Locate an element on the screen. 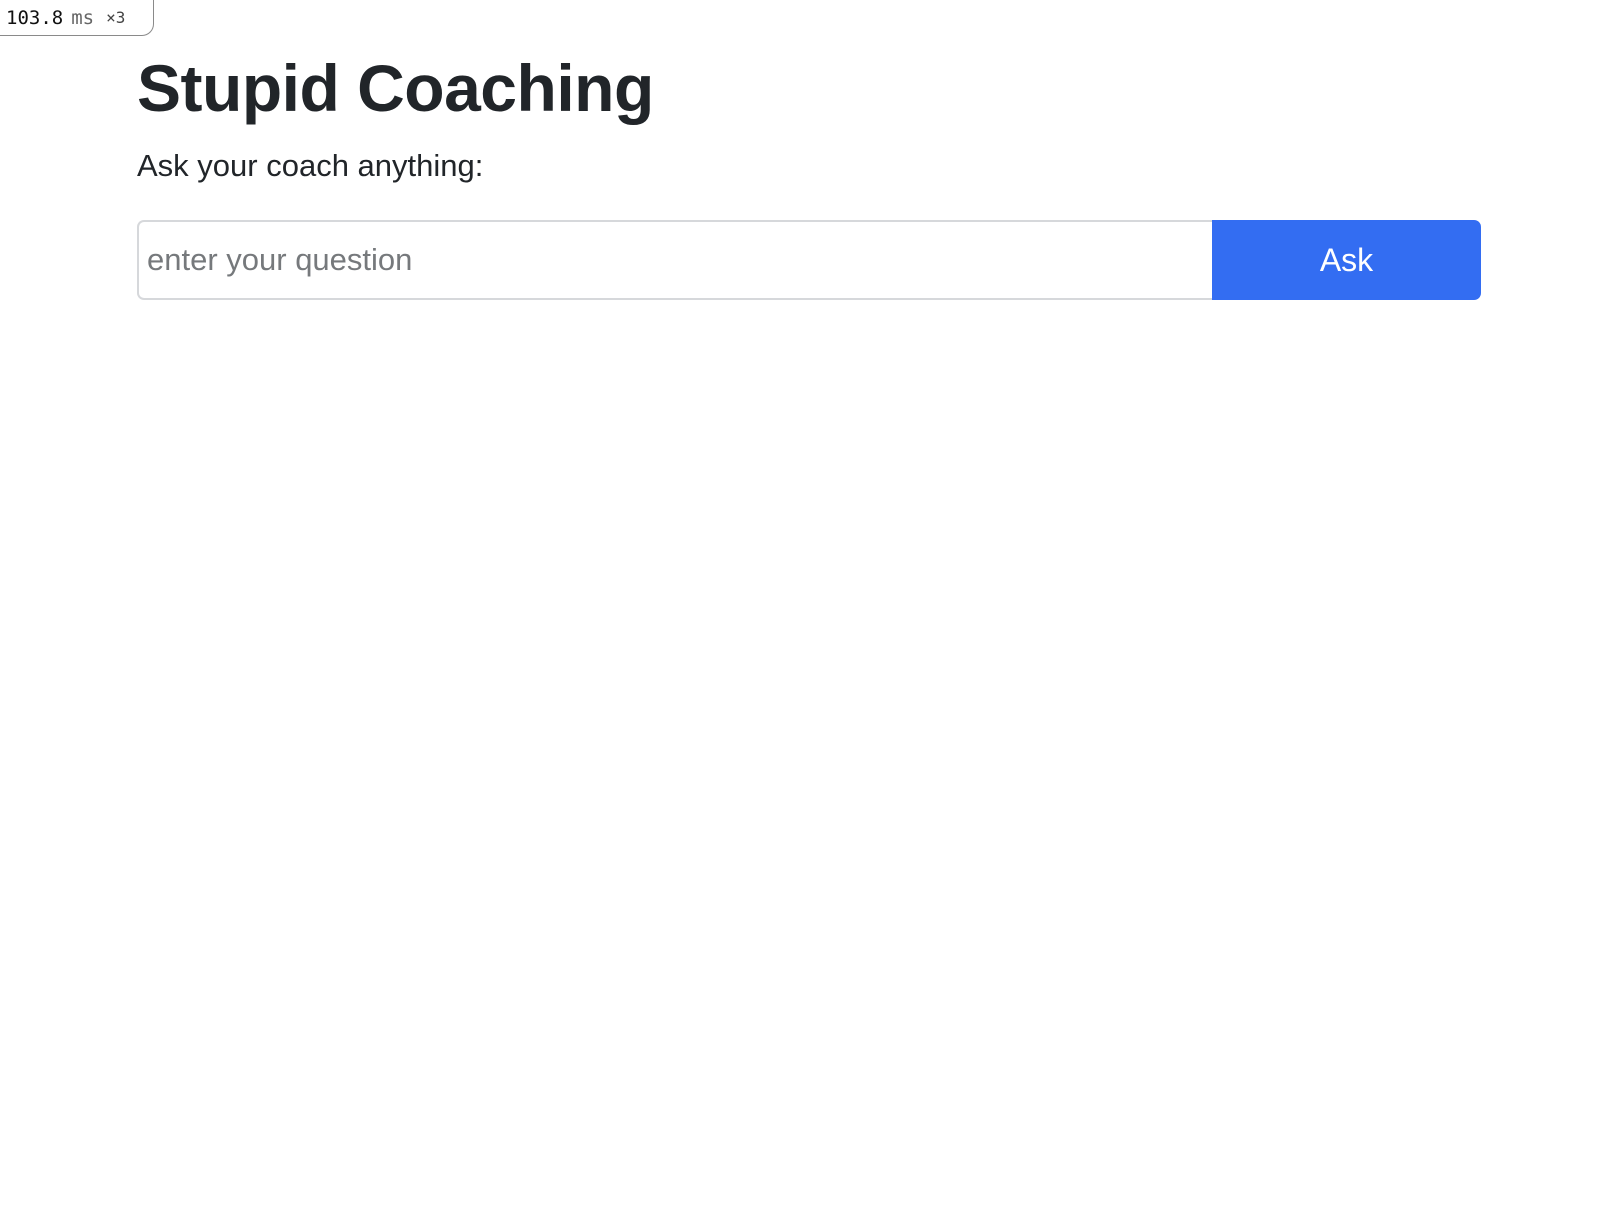  page-title: Stupid Coaching is located at coordinates (395, 88).